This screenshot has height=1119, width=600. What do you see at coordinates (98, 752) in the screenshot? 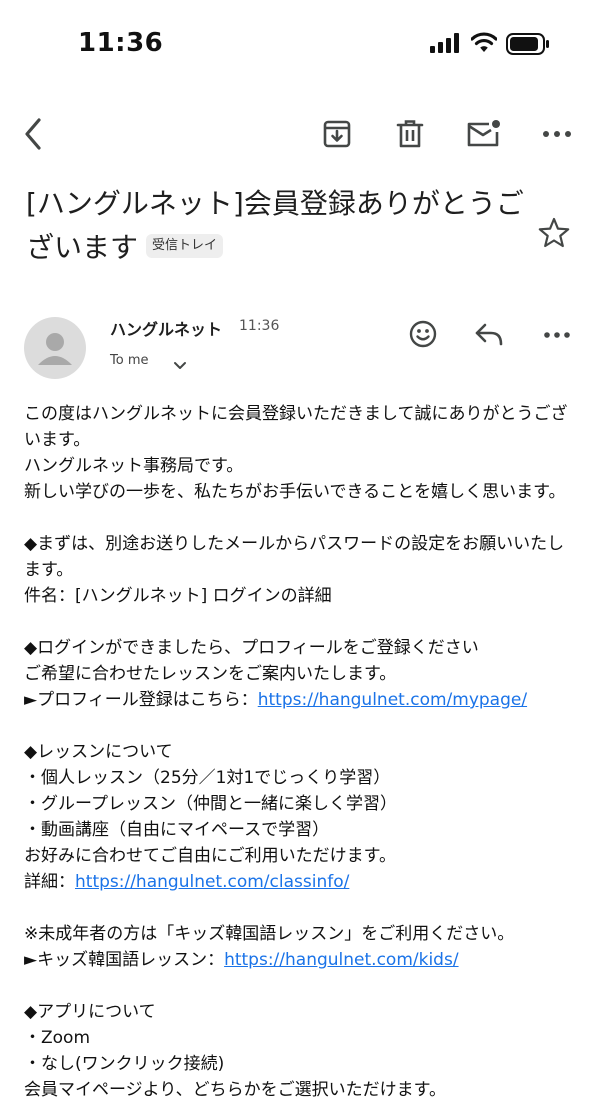
I see `body-line: ◆レッスンについて` at bounding box center [98, 752].